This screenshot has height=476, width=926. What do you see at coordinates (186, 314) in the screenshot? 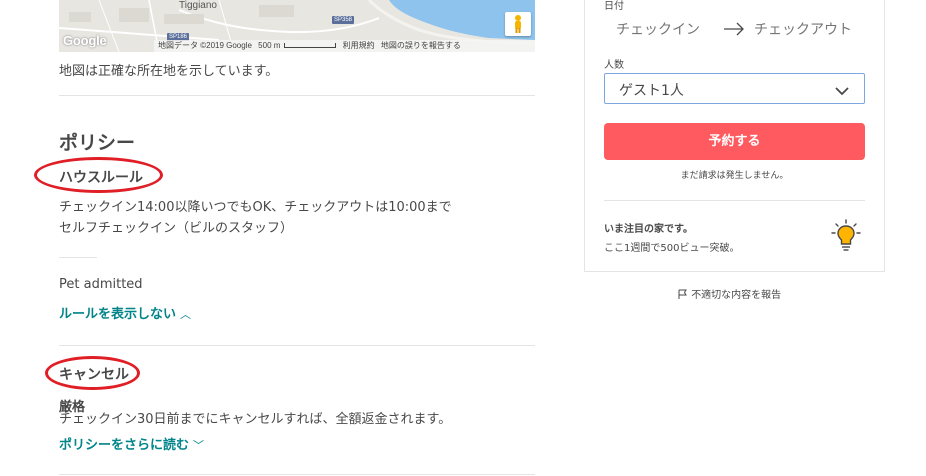
I see `chevron-up-icon: ︿` at bounding box center [186, 314].